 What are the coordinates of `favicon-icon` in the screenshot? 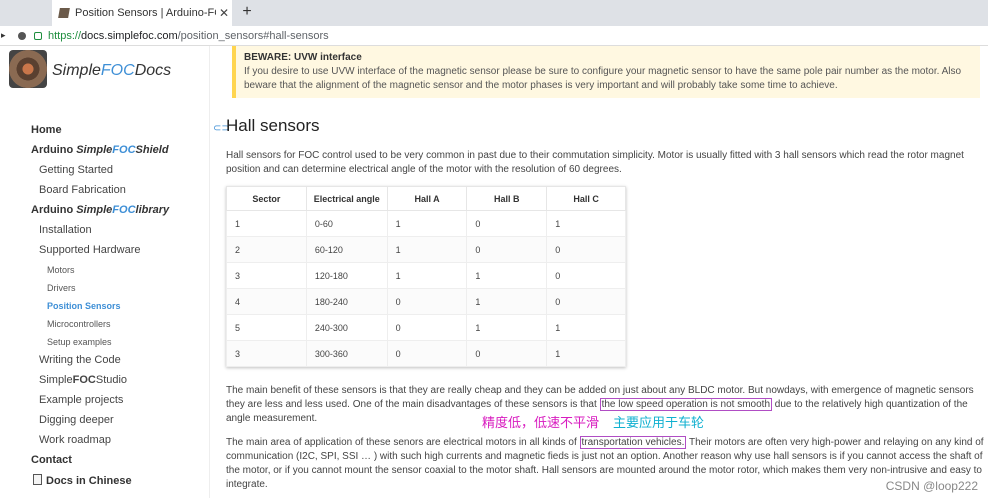 It's located at (64, 13).